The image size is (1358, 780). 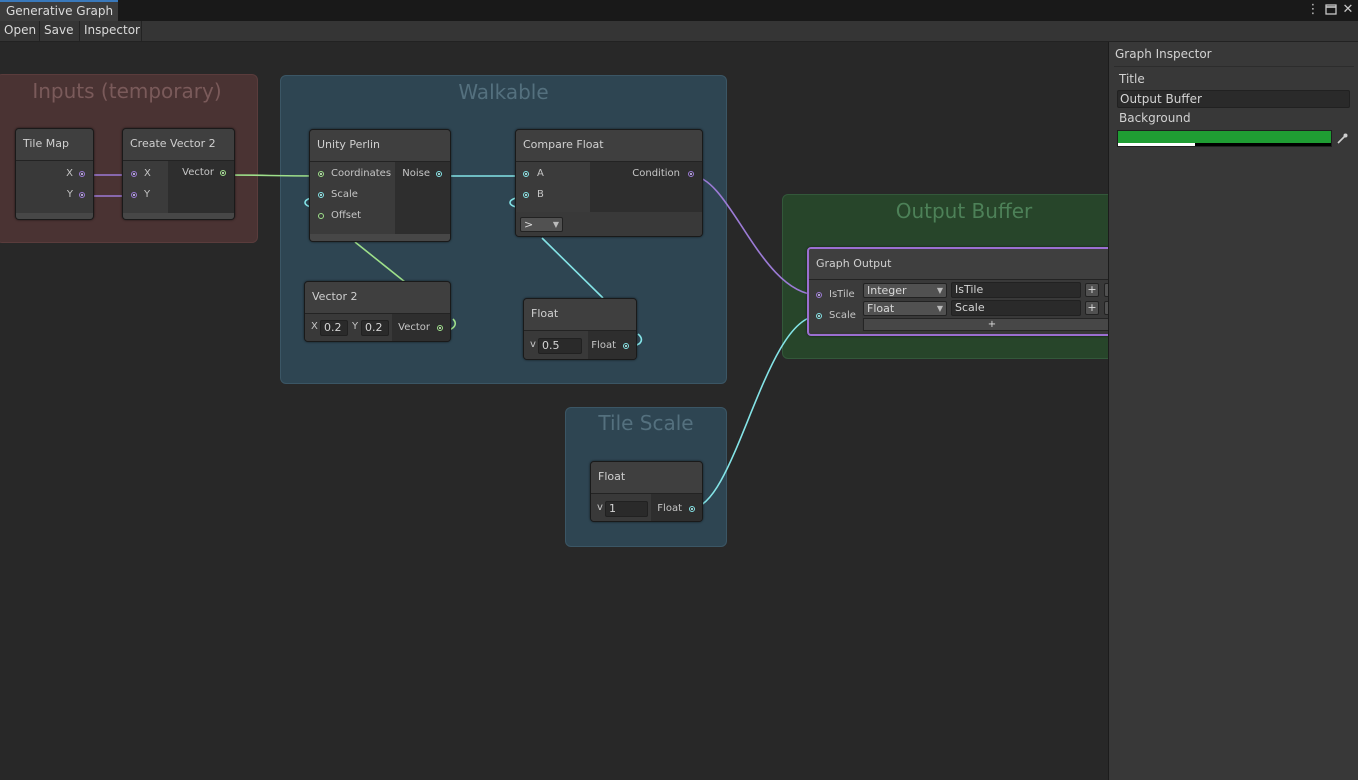 What do you see at coordinates (842, 294) in the screenshot?
I see `port-label: IsTile` at bounding box center [842, 294].